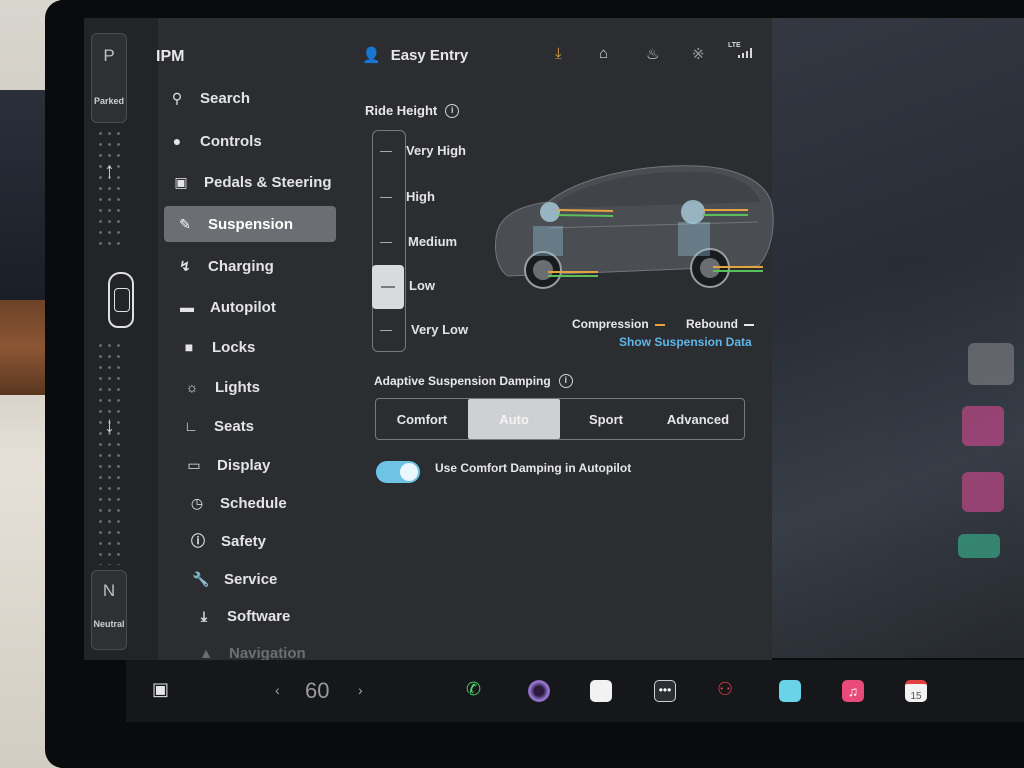 This screenshot has width=1024, height=768. What do you see at coordinates (109, 101) in the screenshot?
I see `gear-park-label: Parked` at bounding box center [109, 101].